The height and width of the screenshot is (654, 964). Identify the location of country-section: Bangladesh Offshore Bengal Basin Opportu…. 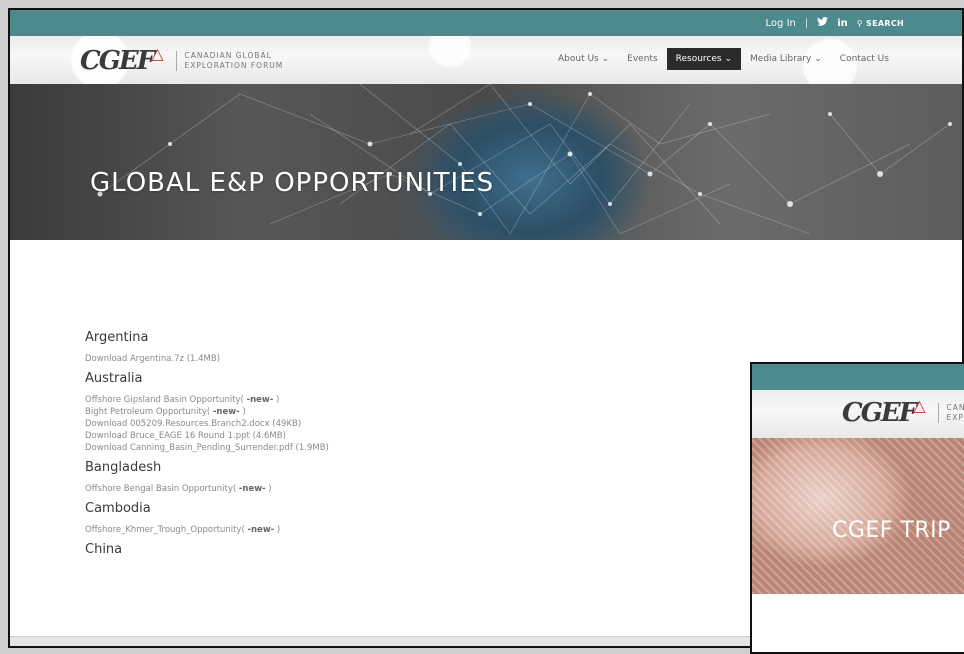
(415, 477).